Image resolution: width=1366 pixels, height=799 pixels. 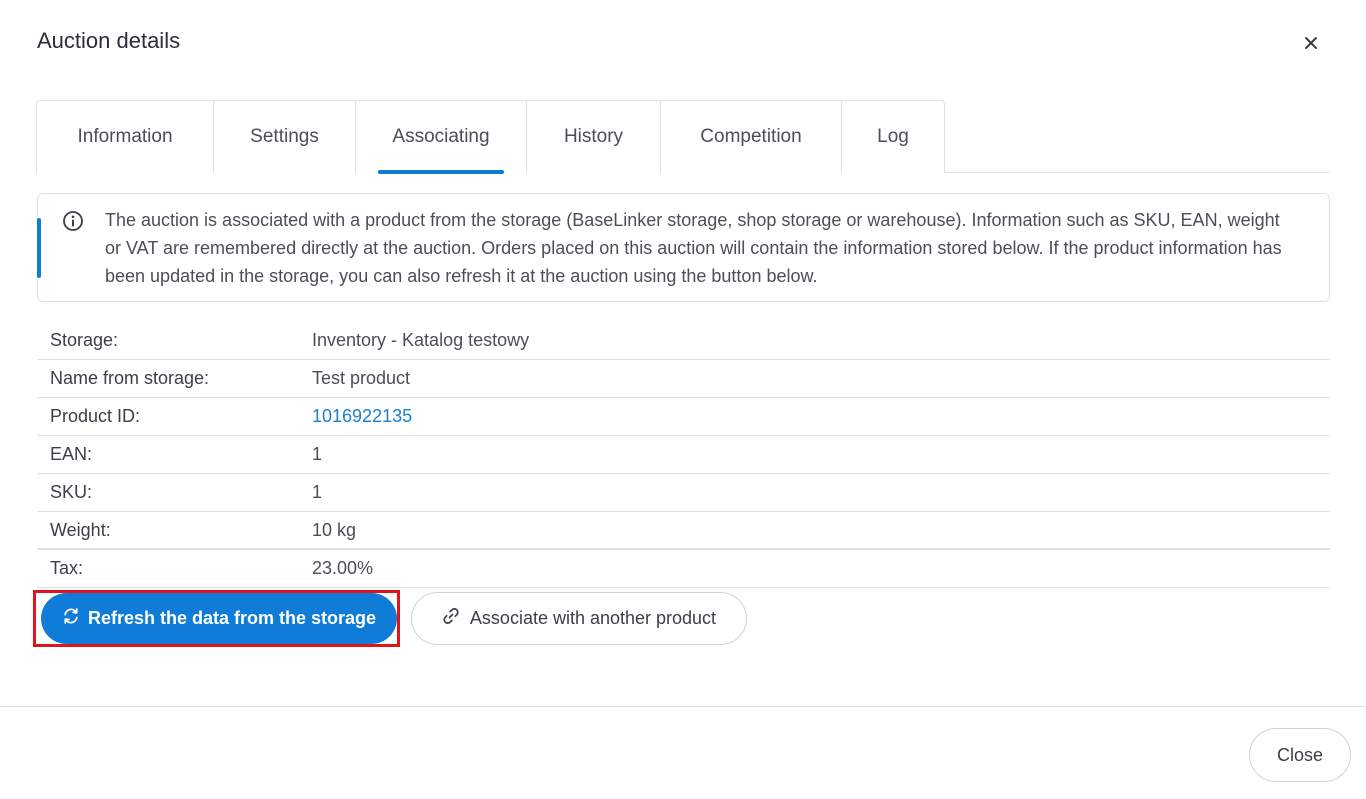 What do you see at coordinates (683, 706) in the screenshot?
I see `footer-divider` at bounding box center [683, 706].